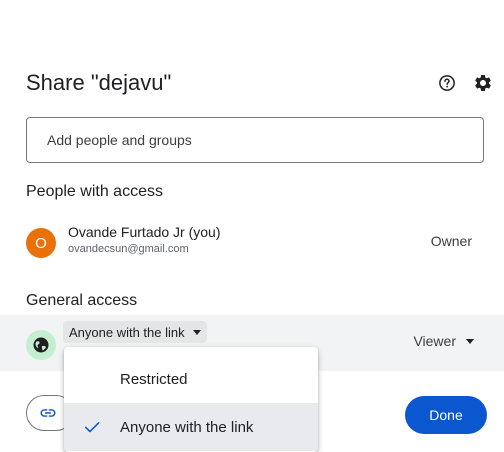 This screenshot has height=452, width=504. Describe the element at coordinates (187, 427) in the screenshot. I see `menu-item-label: Anyone with the link` at that location.